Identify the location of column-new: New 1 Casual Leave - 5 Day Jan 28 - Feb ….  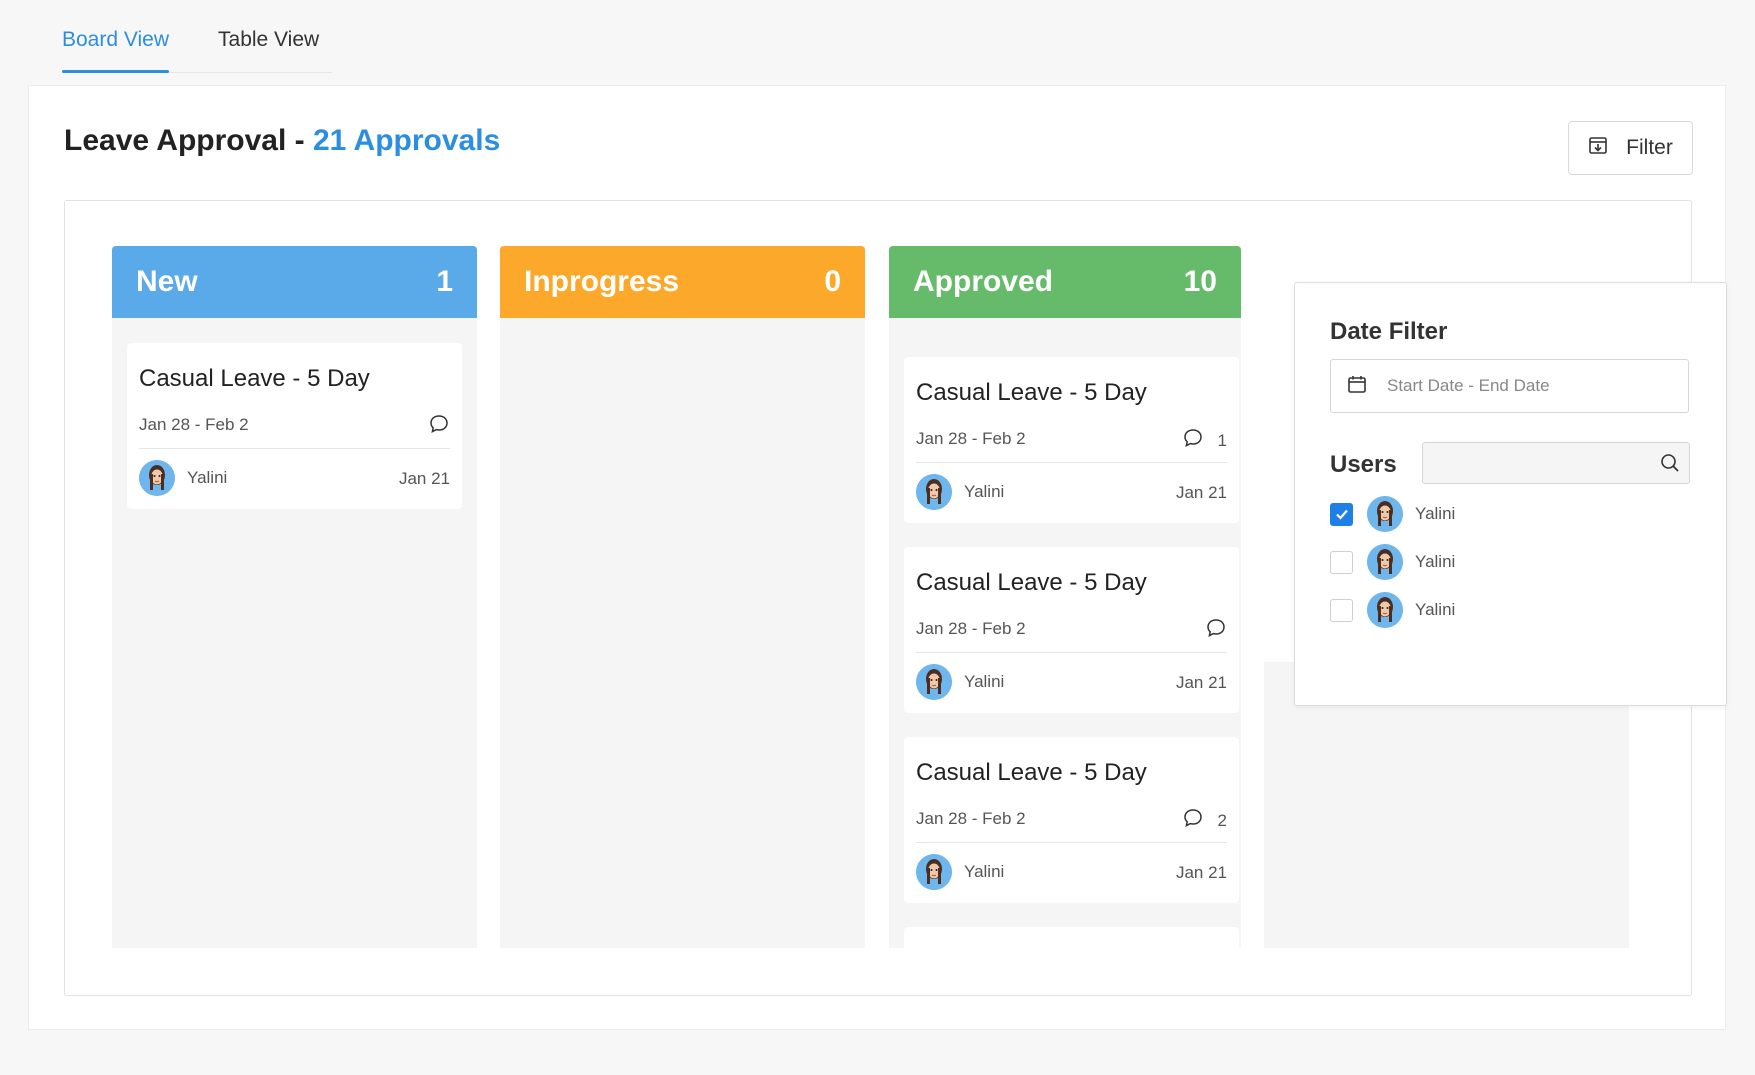
(294, 597).